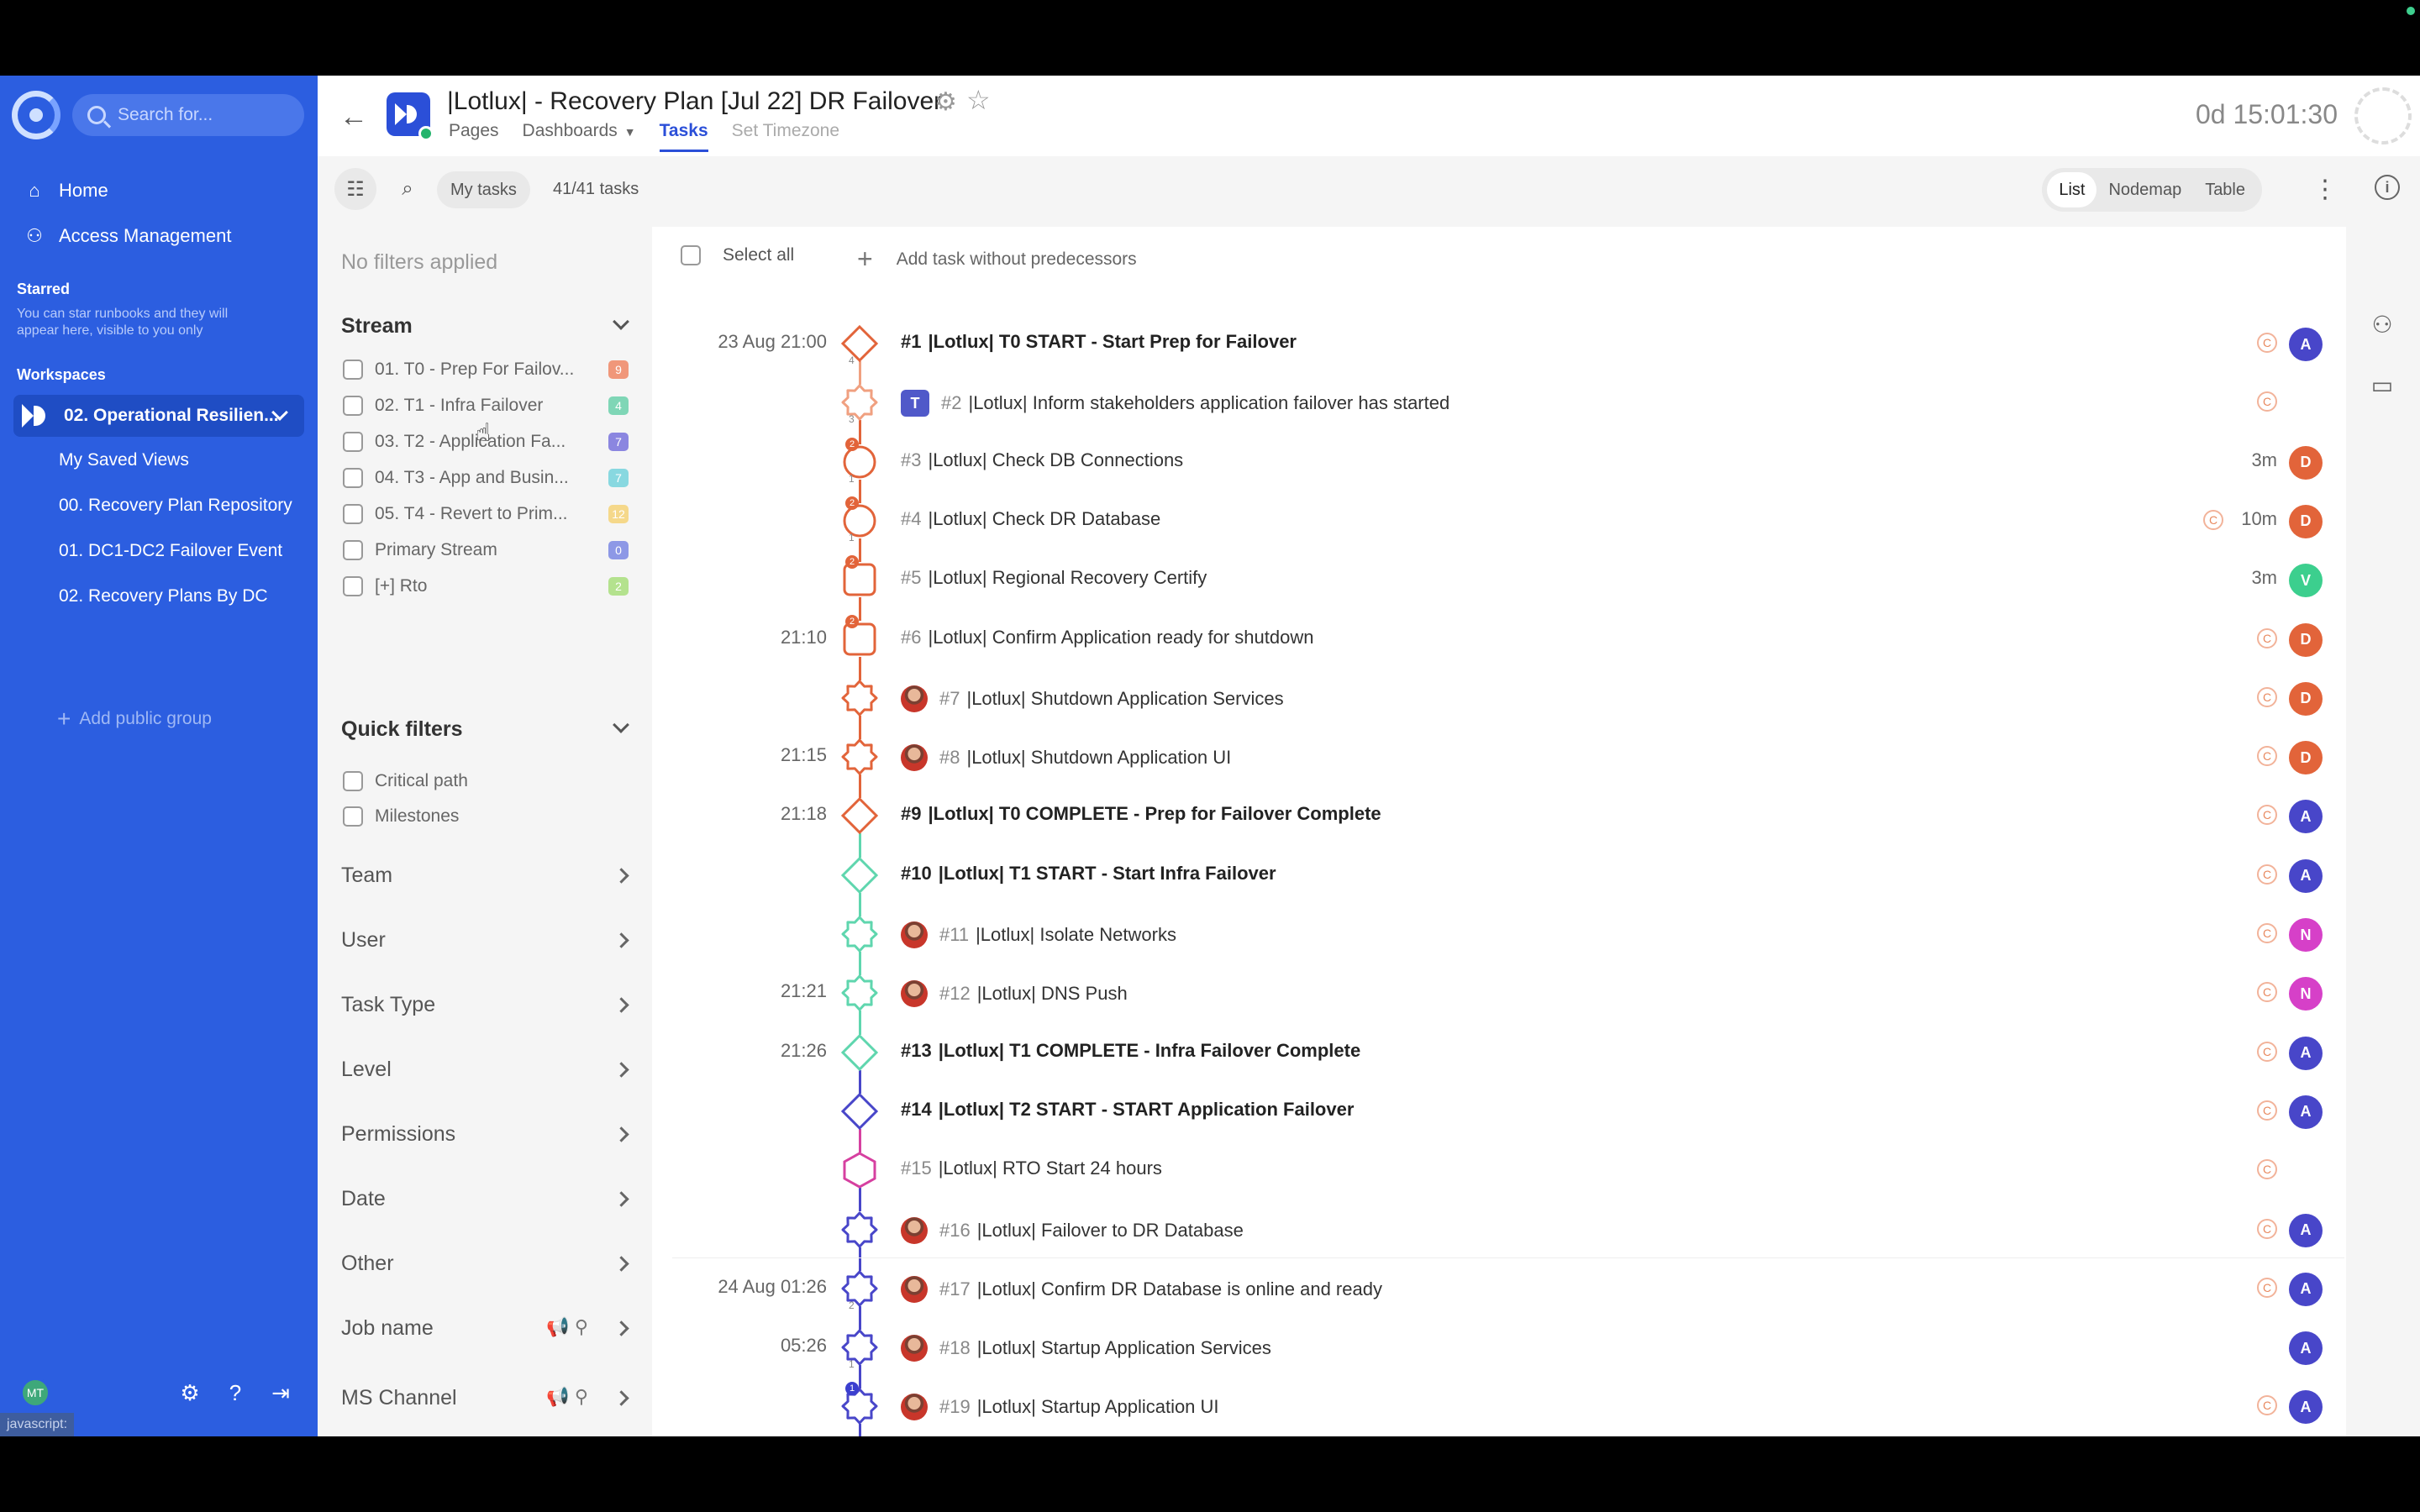 The width and height of the screenshot is (2420, 1512). What do you see at coordinates (408, 189) in the screenshot?
I see `search-button: ⌕` at bounding box center [408, 189].